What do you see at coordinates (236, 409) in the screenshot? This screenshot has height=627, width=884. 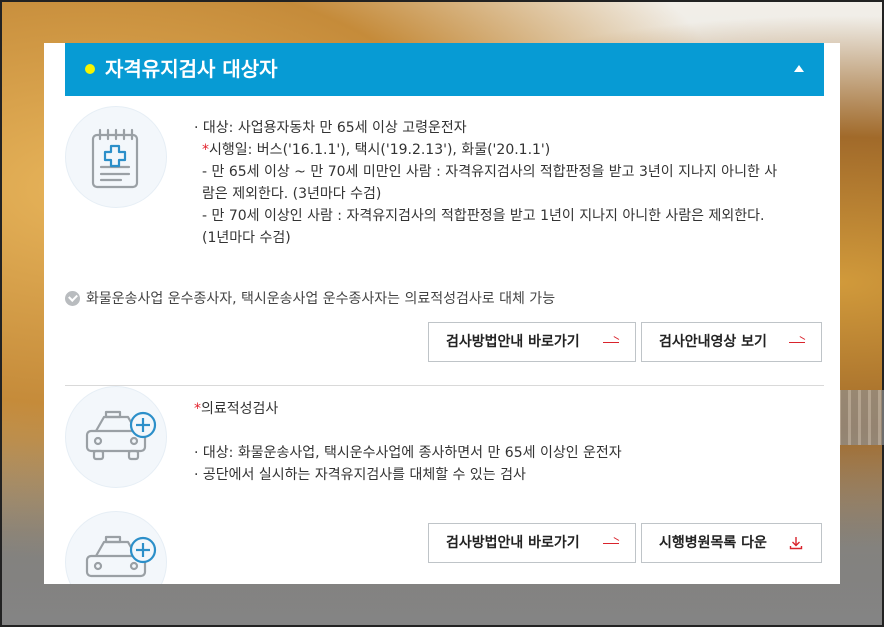 I see `medical-test-title: *의료적성검사` at bounding box center [236, 409].